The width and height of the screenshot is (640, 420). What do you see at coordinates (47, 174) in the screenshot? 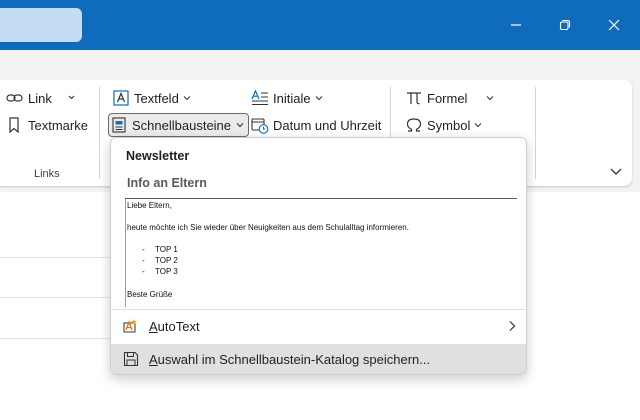
I see `group-label-links: Links` at bounding box center [47, 174].